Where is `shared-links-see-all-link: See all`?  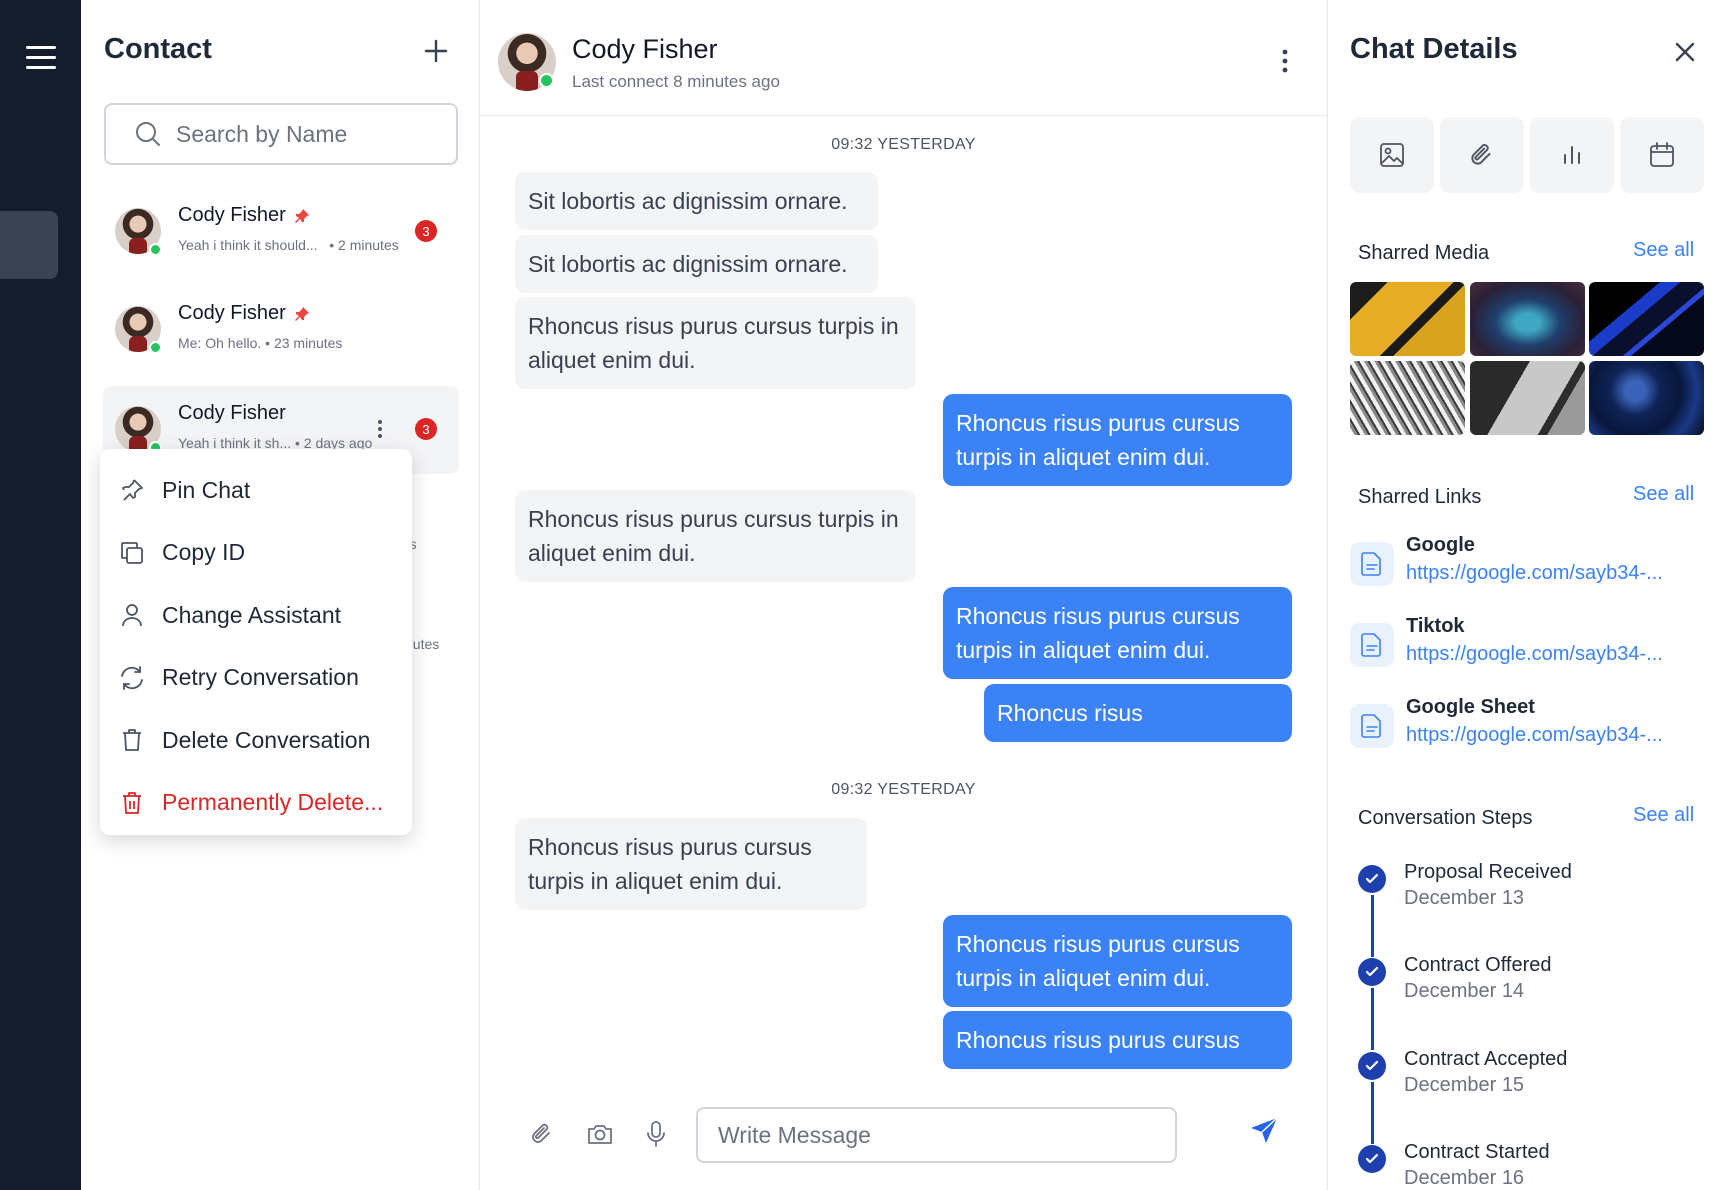
shared-links-see-all-link: See all is located at coordinates (1663, 494).